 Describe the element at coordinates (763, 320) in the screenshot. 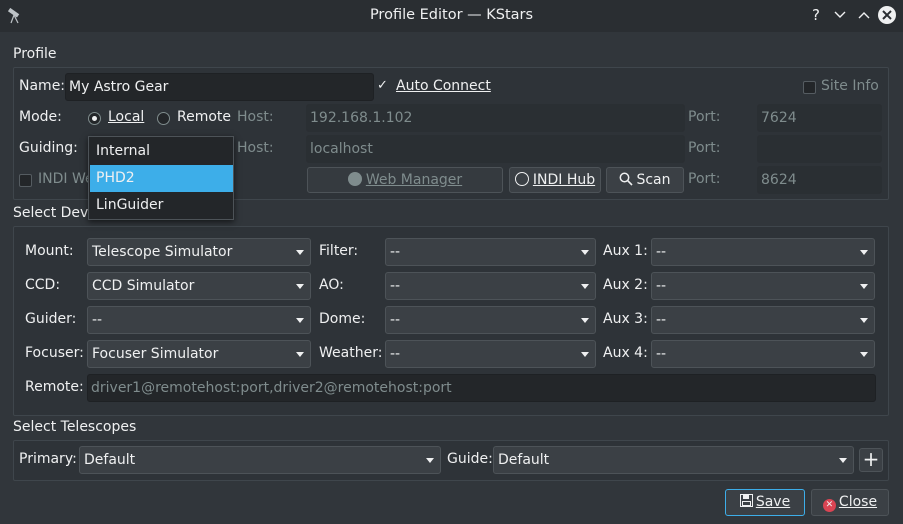

I see `aux3-combo: --` at that location.